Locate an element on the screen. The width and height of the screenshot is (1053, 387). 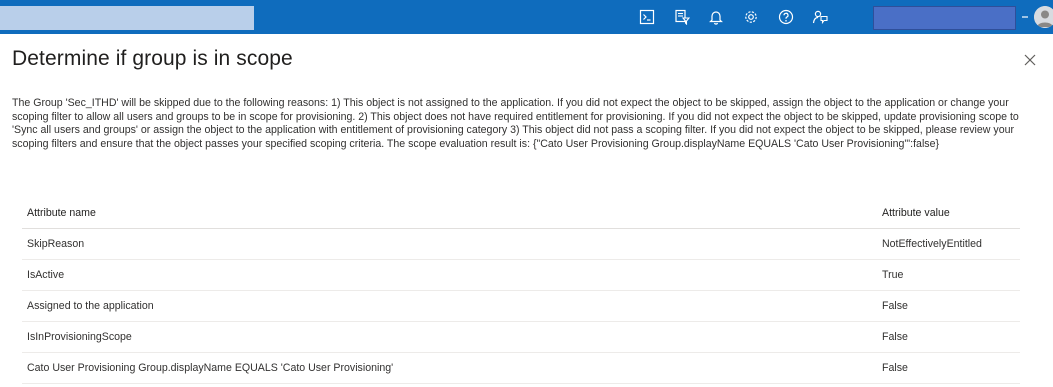
search-box-redacted is located at coordinates (127, 18).